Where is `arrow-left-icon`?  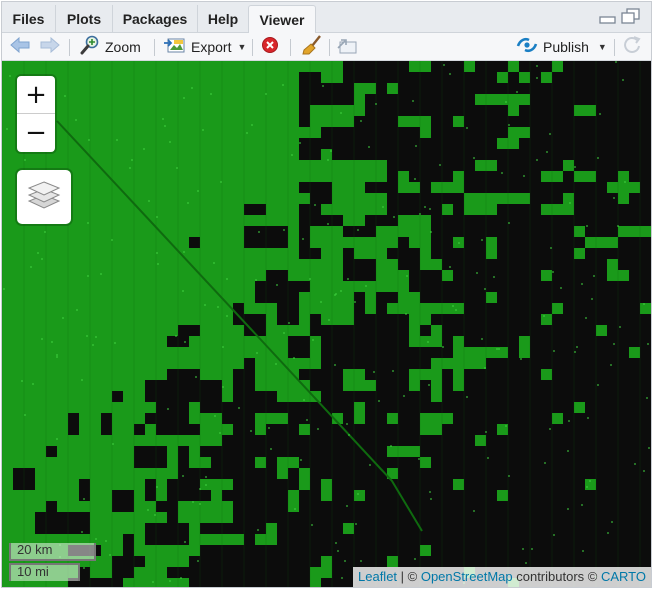
arrow-left-icon is located at coordinates (20, 47).